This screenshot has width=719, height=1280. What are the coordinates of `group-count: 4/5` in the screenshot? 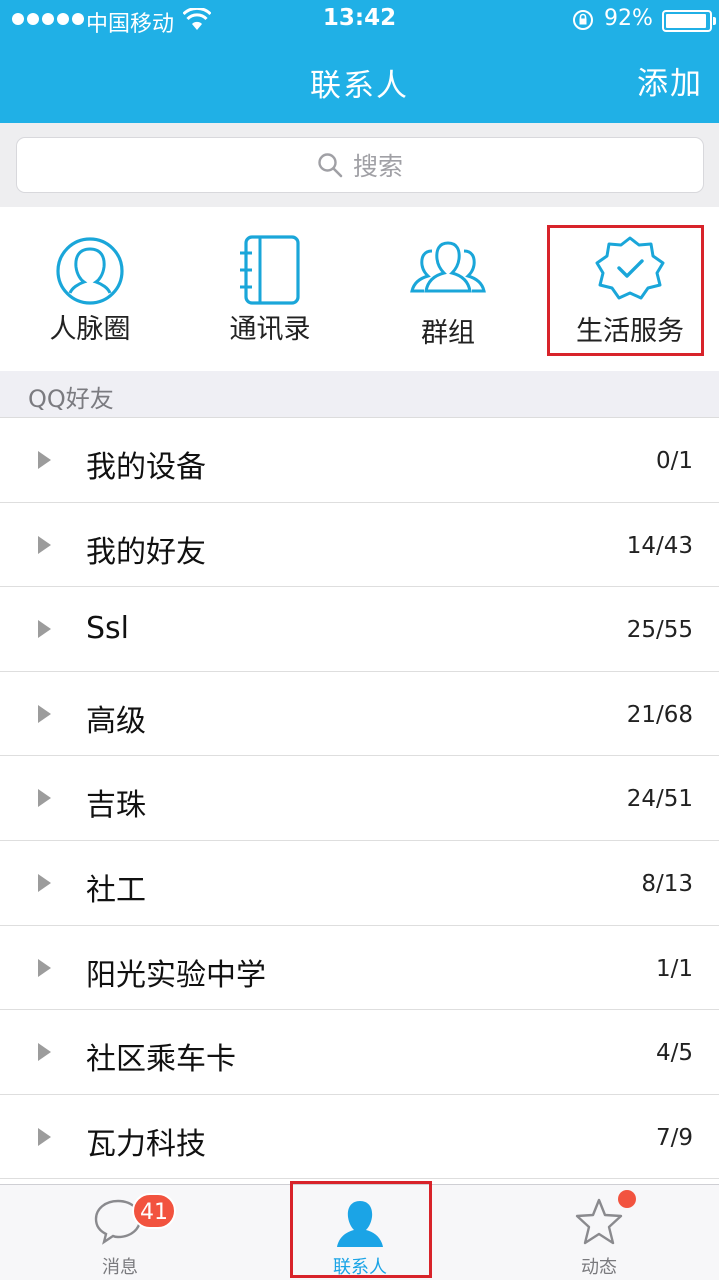 It's located at (674, 1053).